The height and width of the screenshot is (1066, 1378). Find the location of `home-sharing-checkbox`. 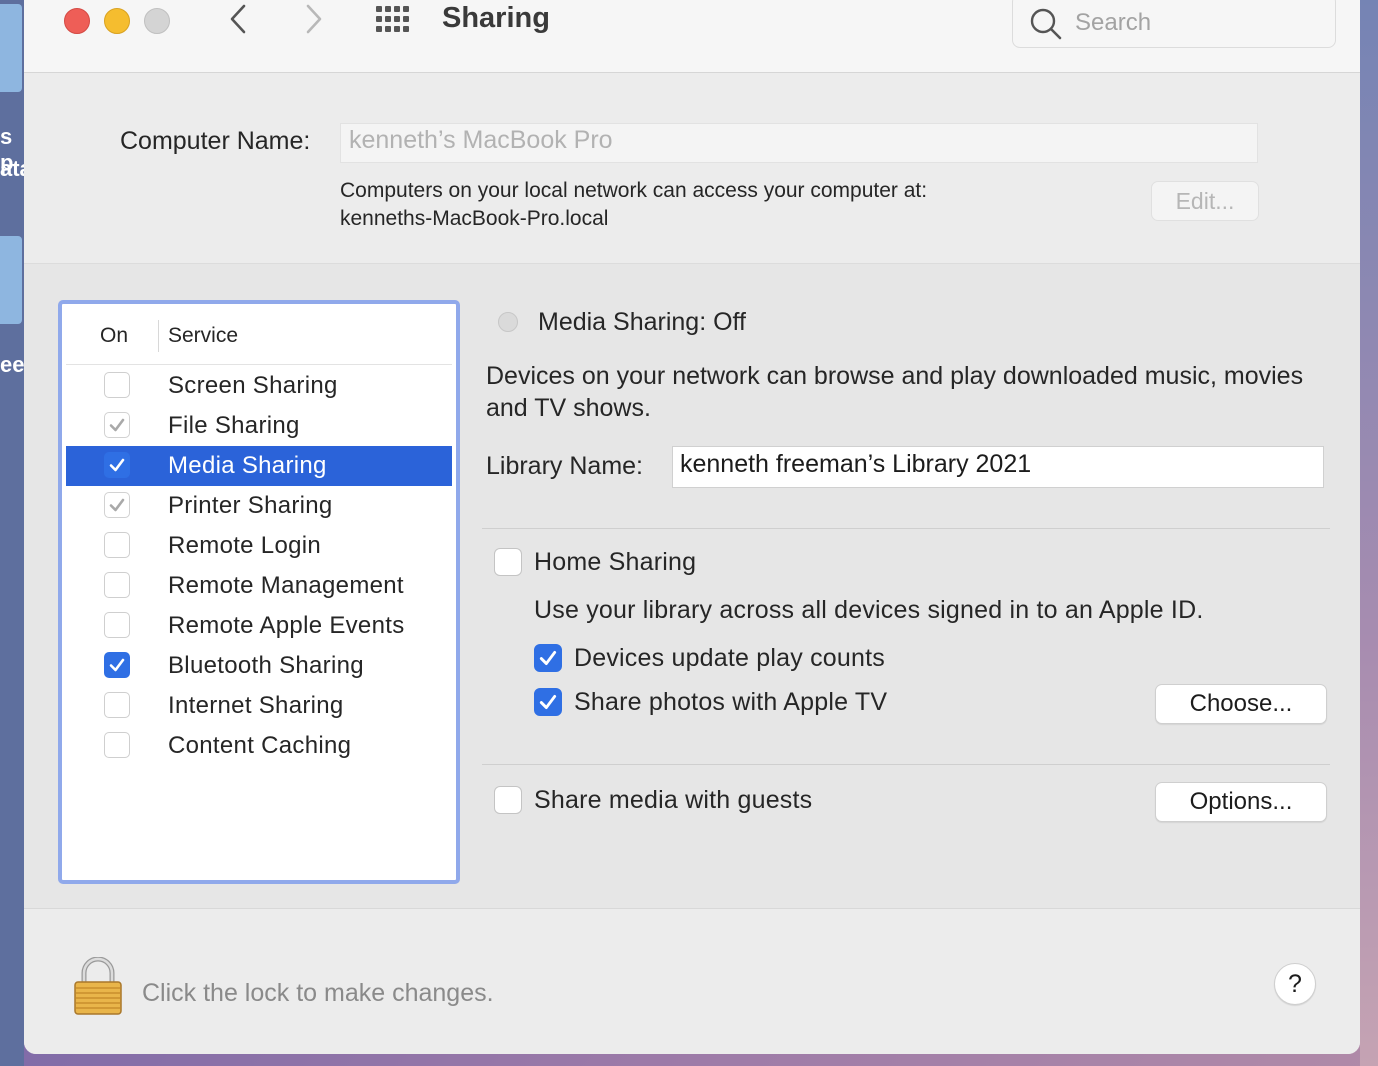

home-sharing-checkbox is located at coordinates (508, 562).